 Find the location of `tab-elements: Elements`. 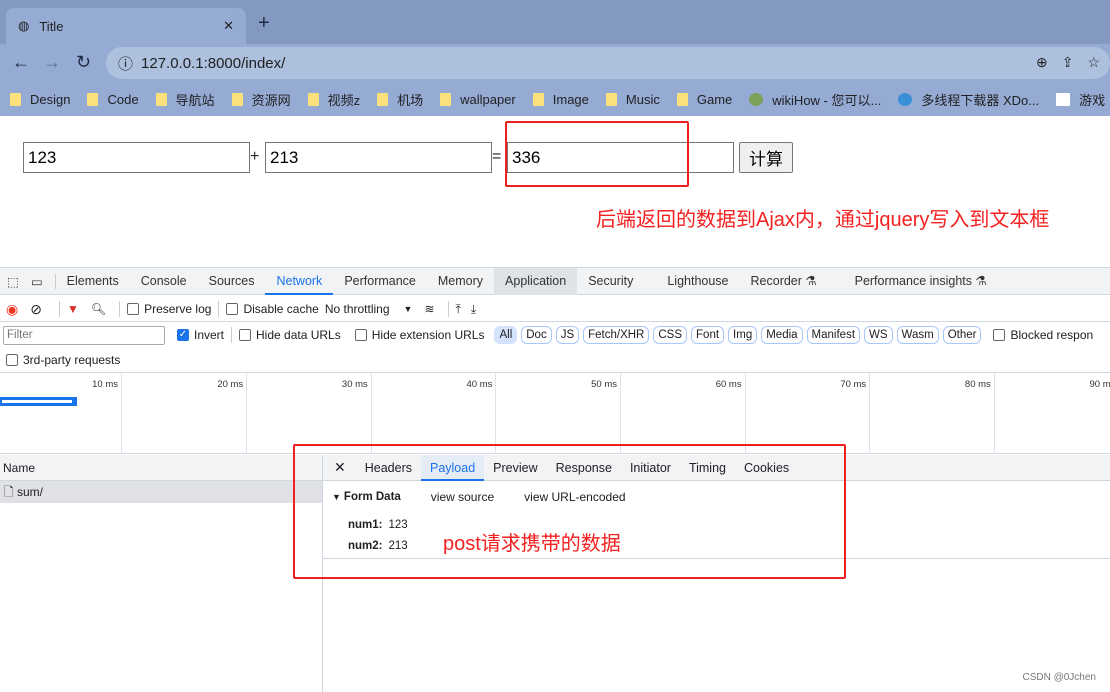

tab-elements: Elements is located at coordinates (93, 281).